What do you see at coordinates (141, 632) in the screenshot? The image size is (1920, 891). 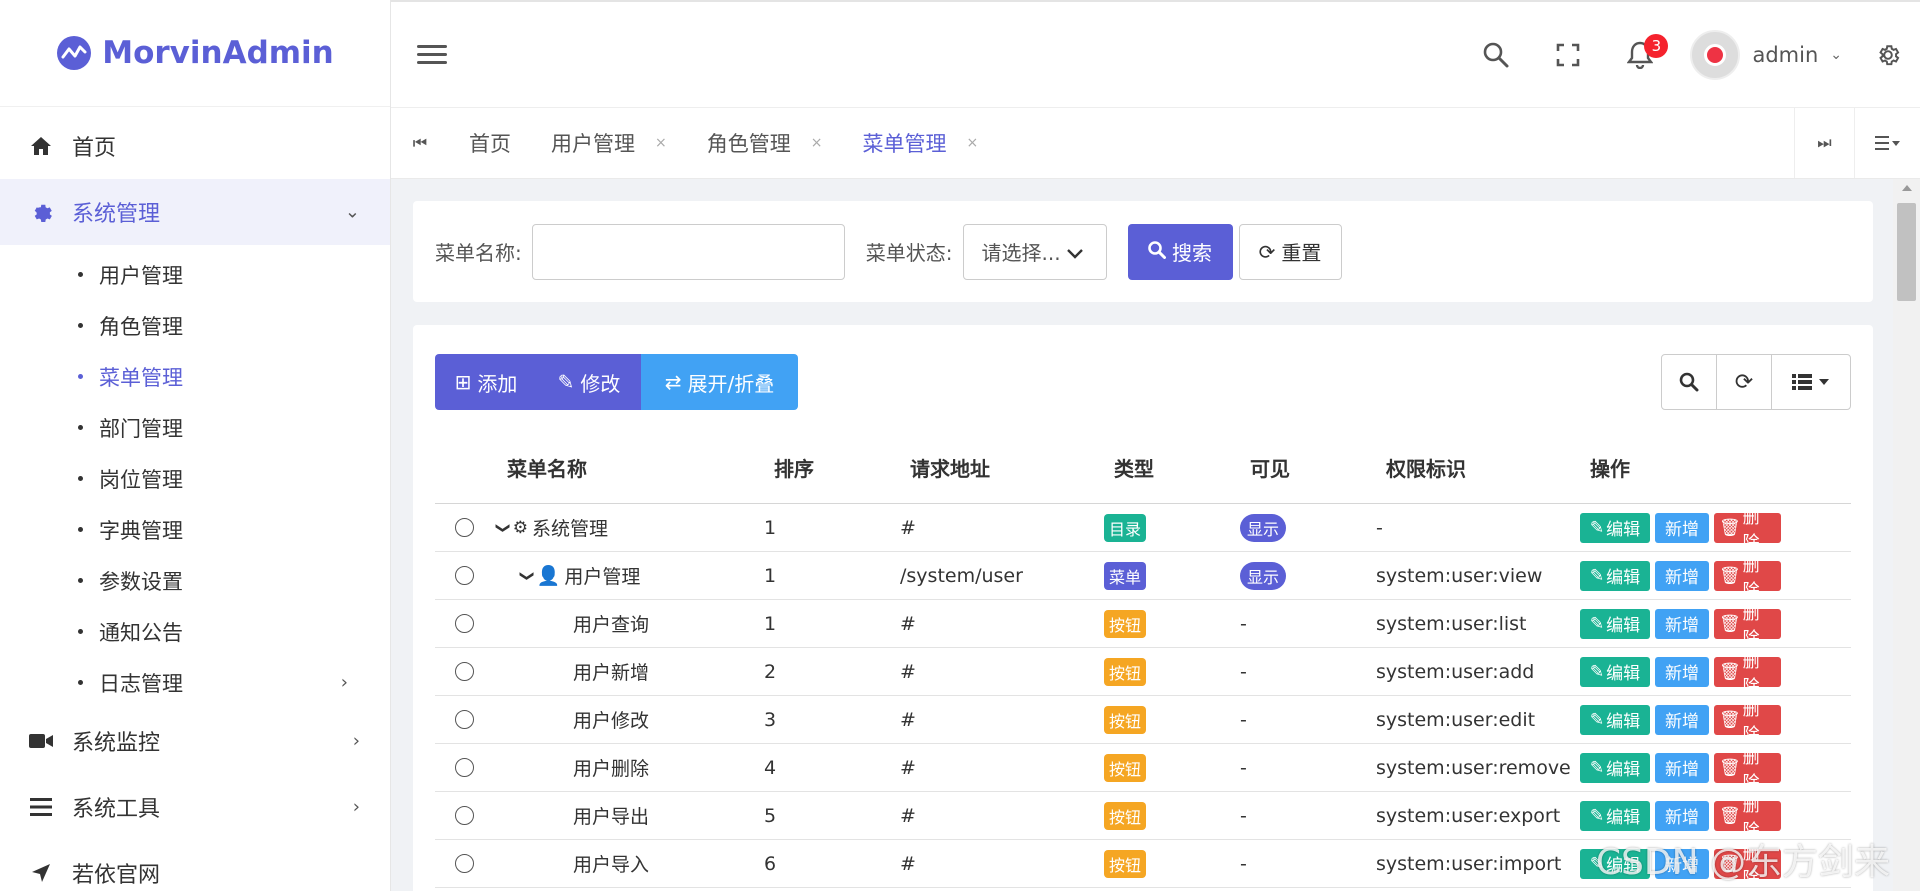 I see `sidebar-subitem-label: 通知公告` at bounding box center [141, 632].